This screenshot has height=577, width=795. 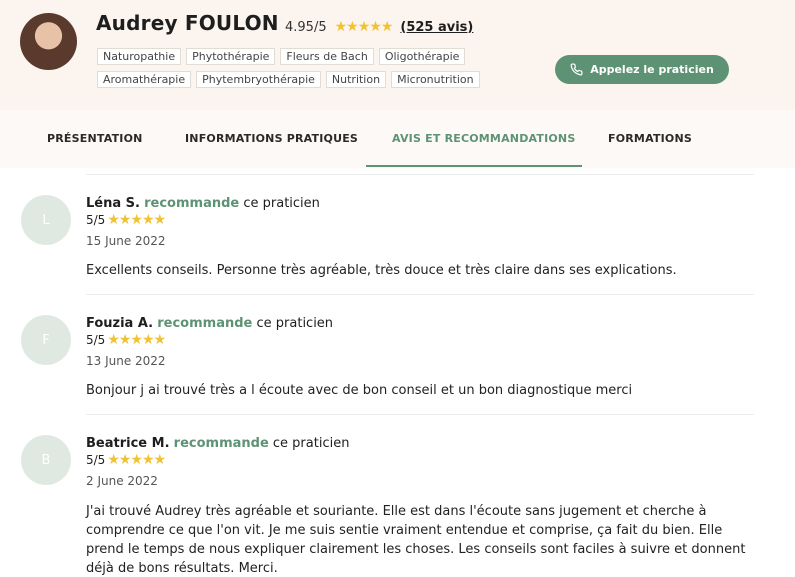 I want to click on rating-summary: 4.95/5 ★★★★★ (525 avis), so click(x=379, y=27).